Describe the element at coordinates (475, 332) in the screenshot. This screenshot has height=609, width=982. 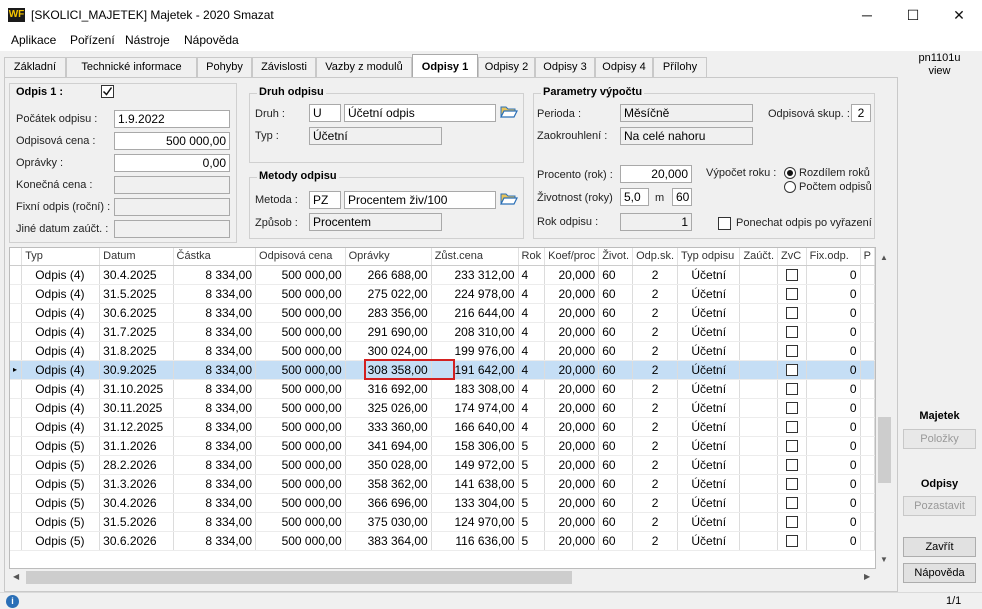
I see `cell-zust-cena: 208 310,00` at that location.